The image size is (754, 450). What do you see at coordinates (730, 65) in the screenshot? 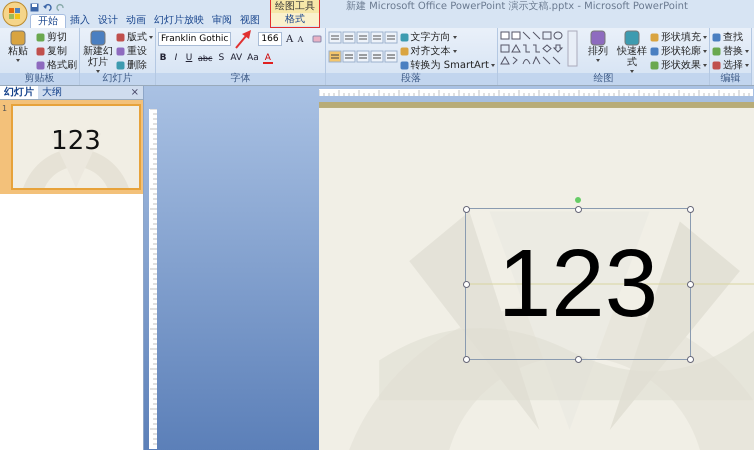
I see `ribbon-button: 选择` at bounding box center [730, 65].